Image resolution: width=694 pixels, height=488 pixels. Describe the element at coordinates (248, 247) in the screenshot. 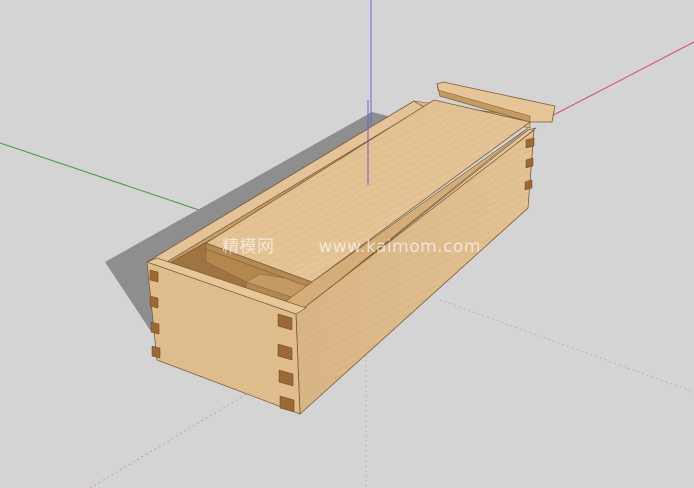

I see `watermark-site-cn: 精模网` at that location.